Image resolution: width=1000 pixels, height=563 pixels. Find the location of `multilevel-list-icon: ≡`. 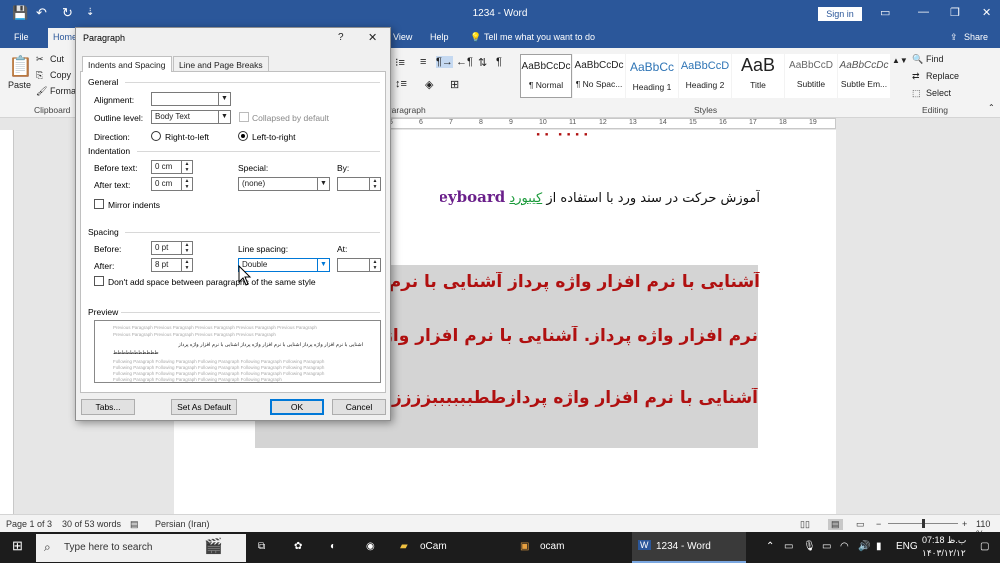

multilevel-list-icon: ≡ is located at coordinates (423, 62).